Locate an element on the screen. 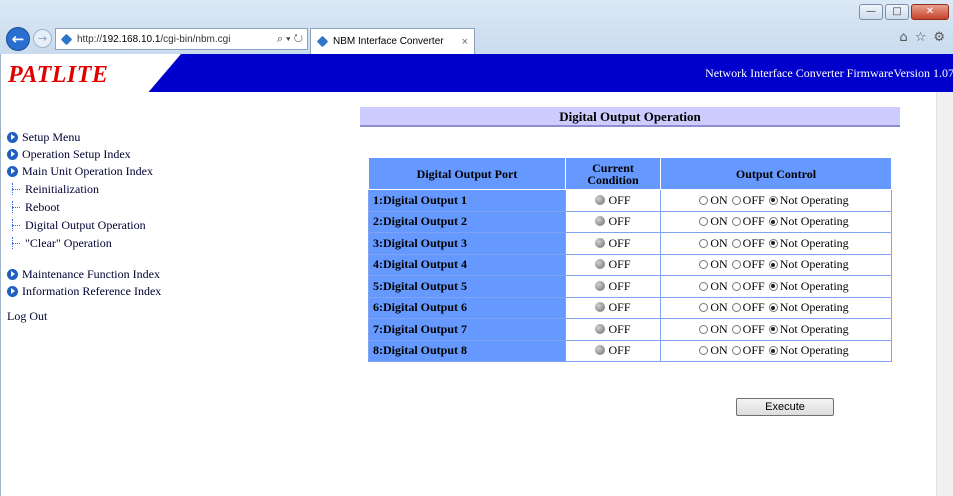 The height and width of the screenshot is (496, 953). log-out-link: Log Out is located at coordinates (27, 316).